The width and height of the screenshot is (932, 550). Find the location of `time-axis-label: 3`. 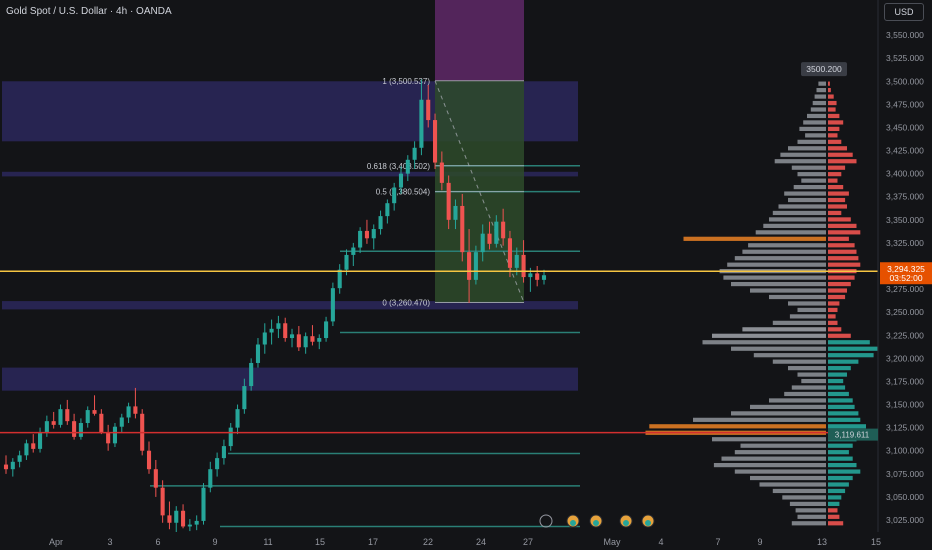

time-axis-label: 3 is located at coordinates (109, 542).